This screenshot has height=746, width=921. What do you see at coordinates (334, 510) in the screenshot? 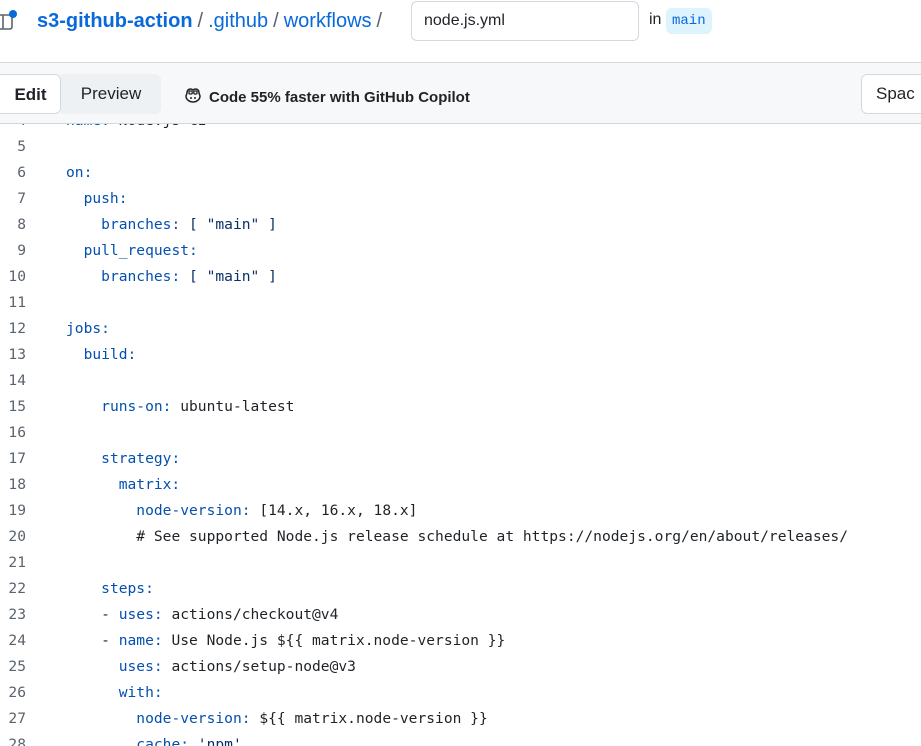
I see `yaml-value: [14.x, 16.x, 18.x]` at bounding box center [334, 510].